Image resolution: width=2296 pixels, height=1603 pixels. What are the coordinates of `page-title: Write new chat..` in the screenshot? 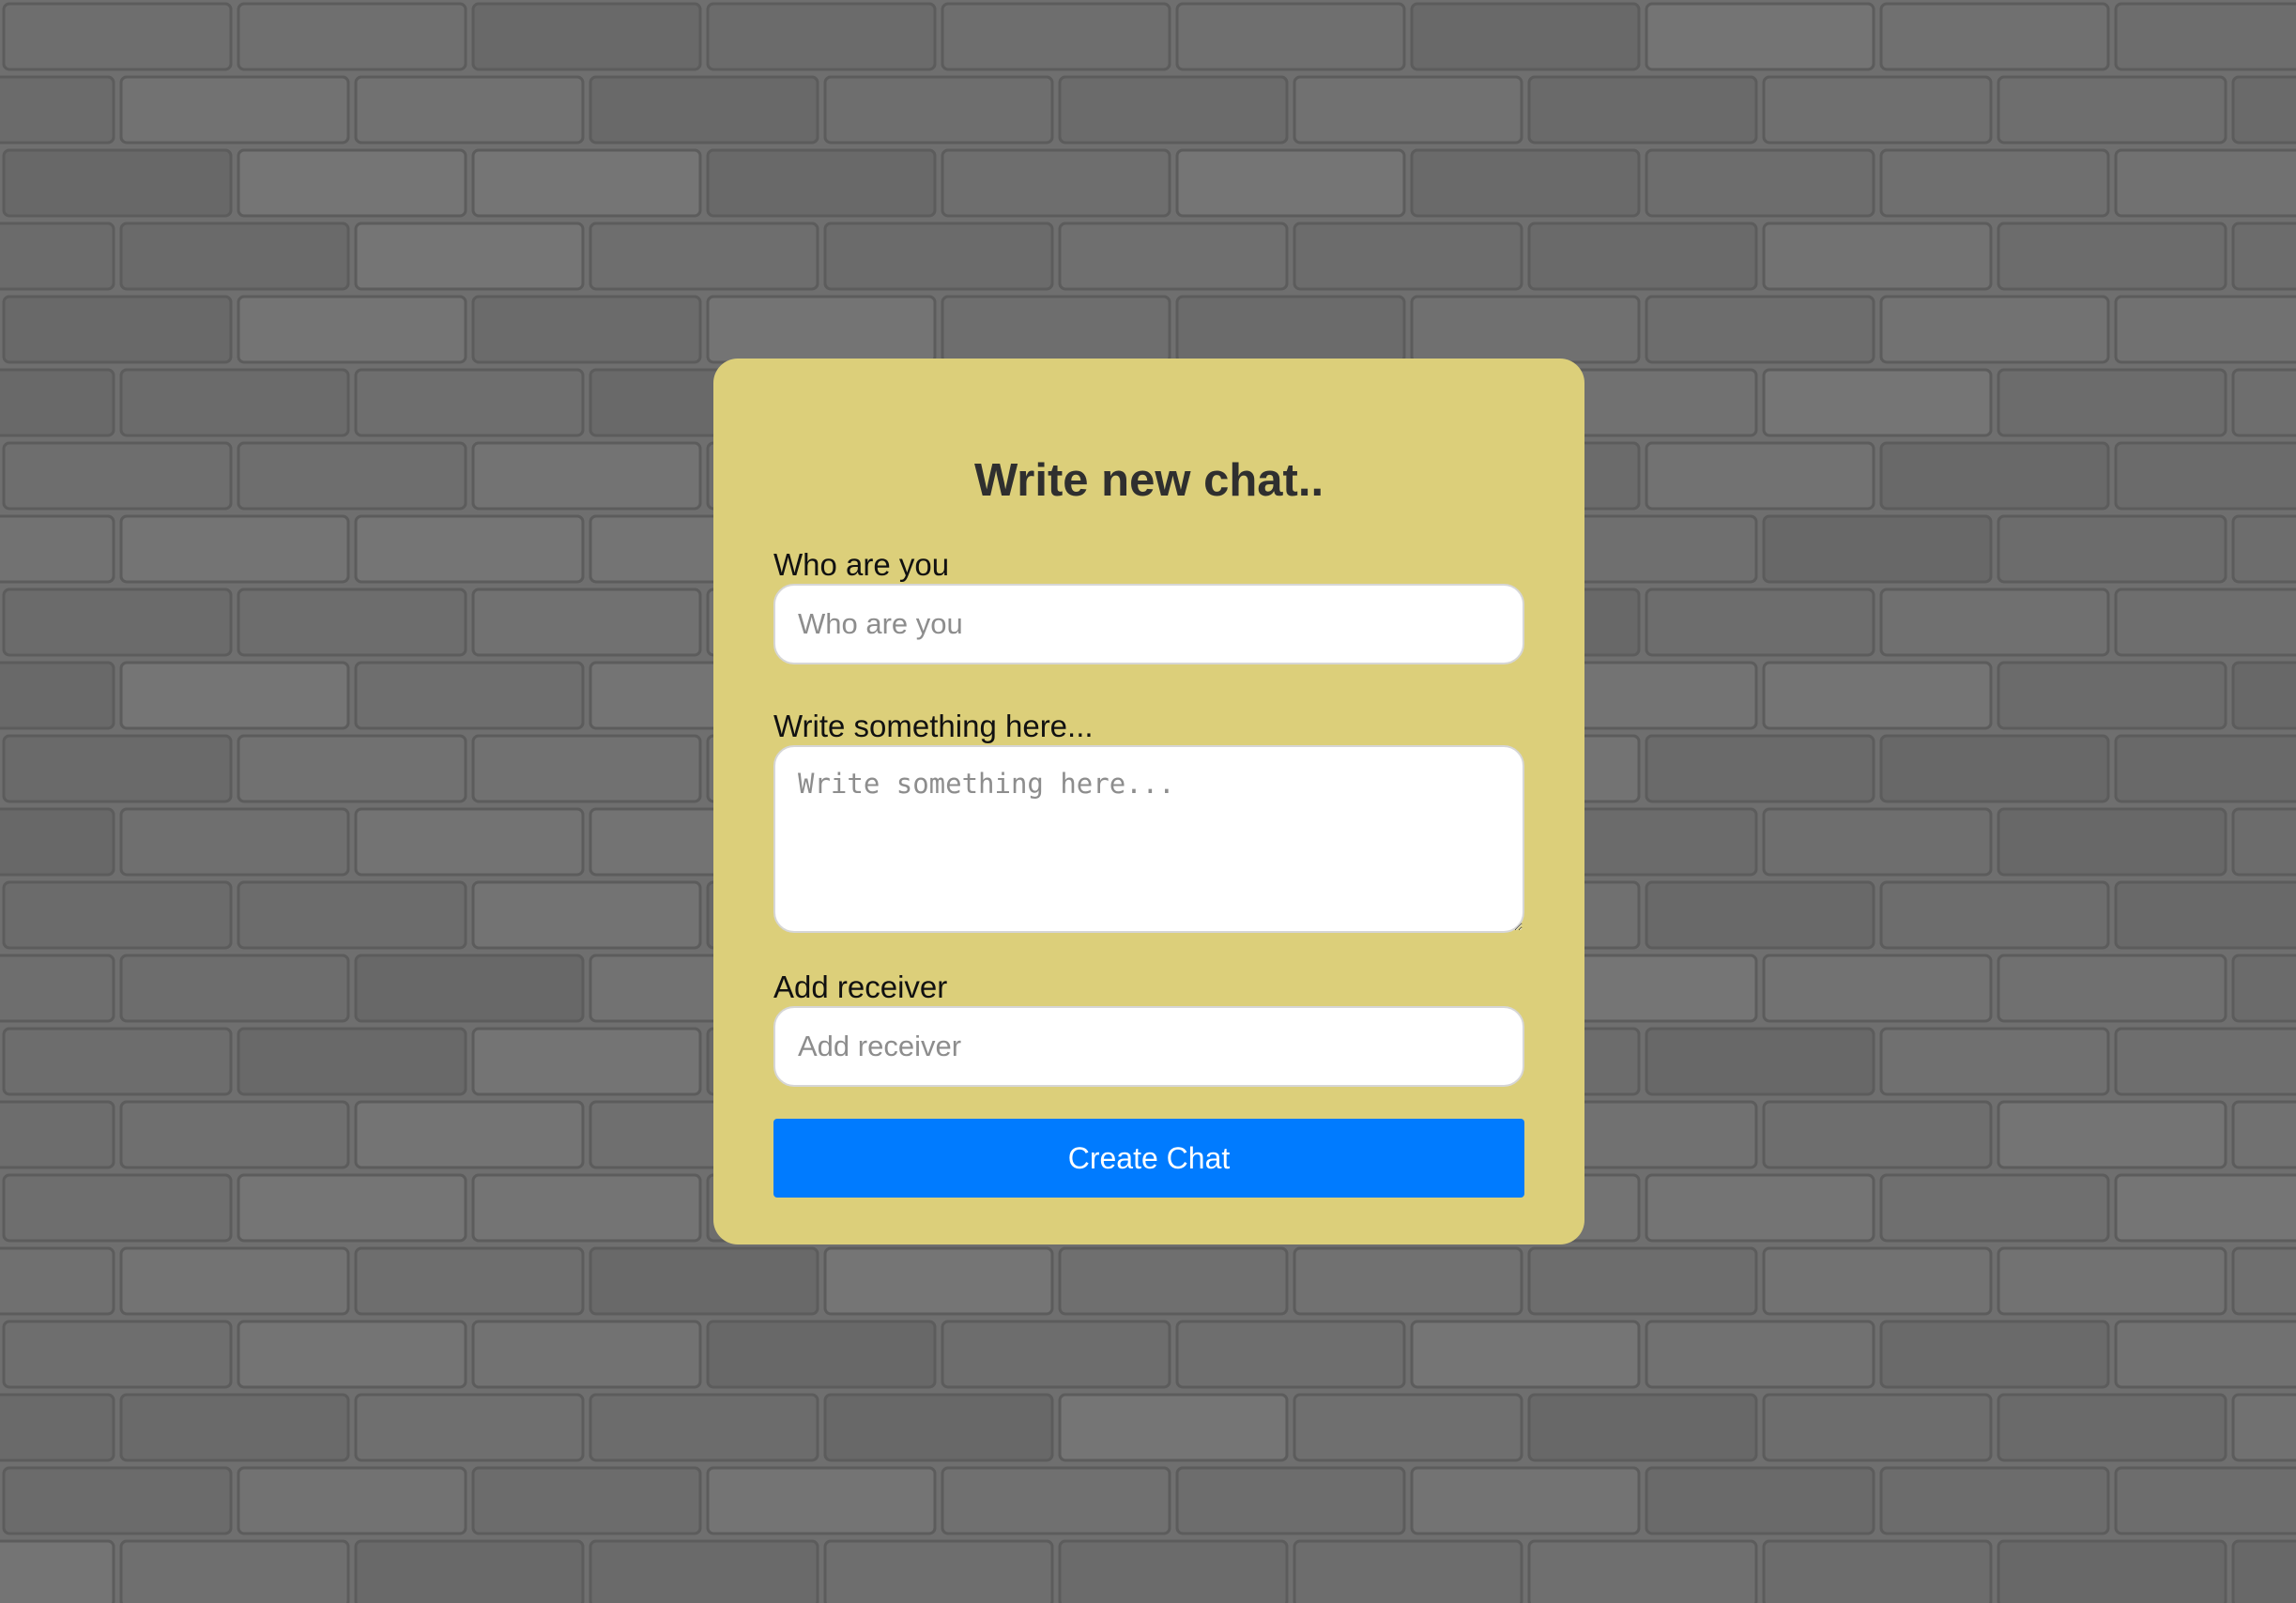 It's located at (1148, 480).